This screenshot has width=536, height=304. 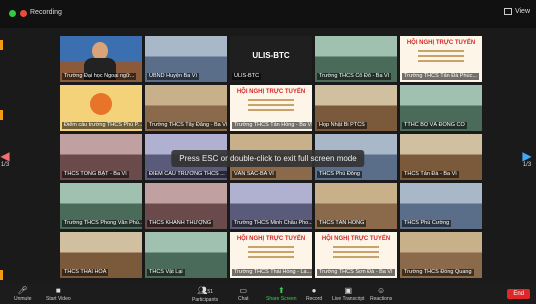 I want to click on participant-name-label: VÂN SẢC-BA VÌ, so click(x=254, y=174).